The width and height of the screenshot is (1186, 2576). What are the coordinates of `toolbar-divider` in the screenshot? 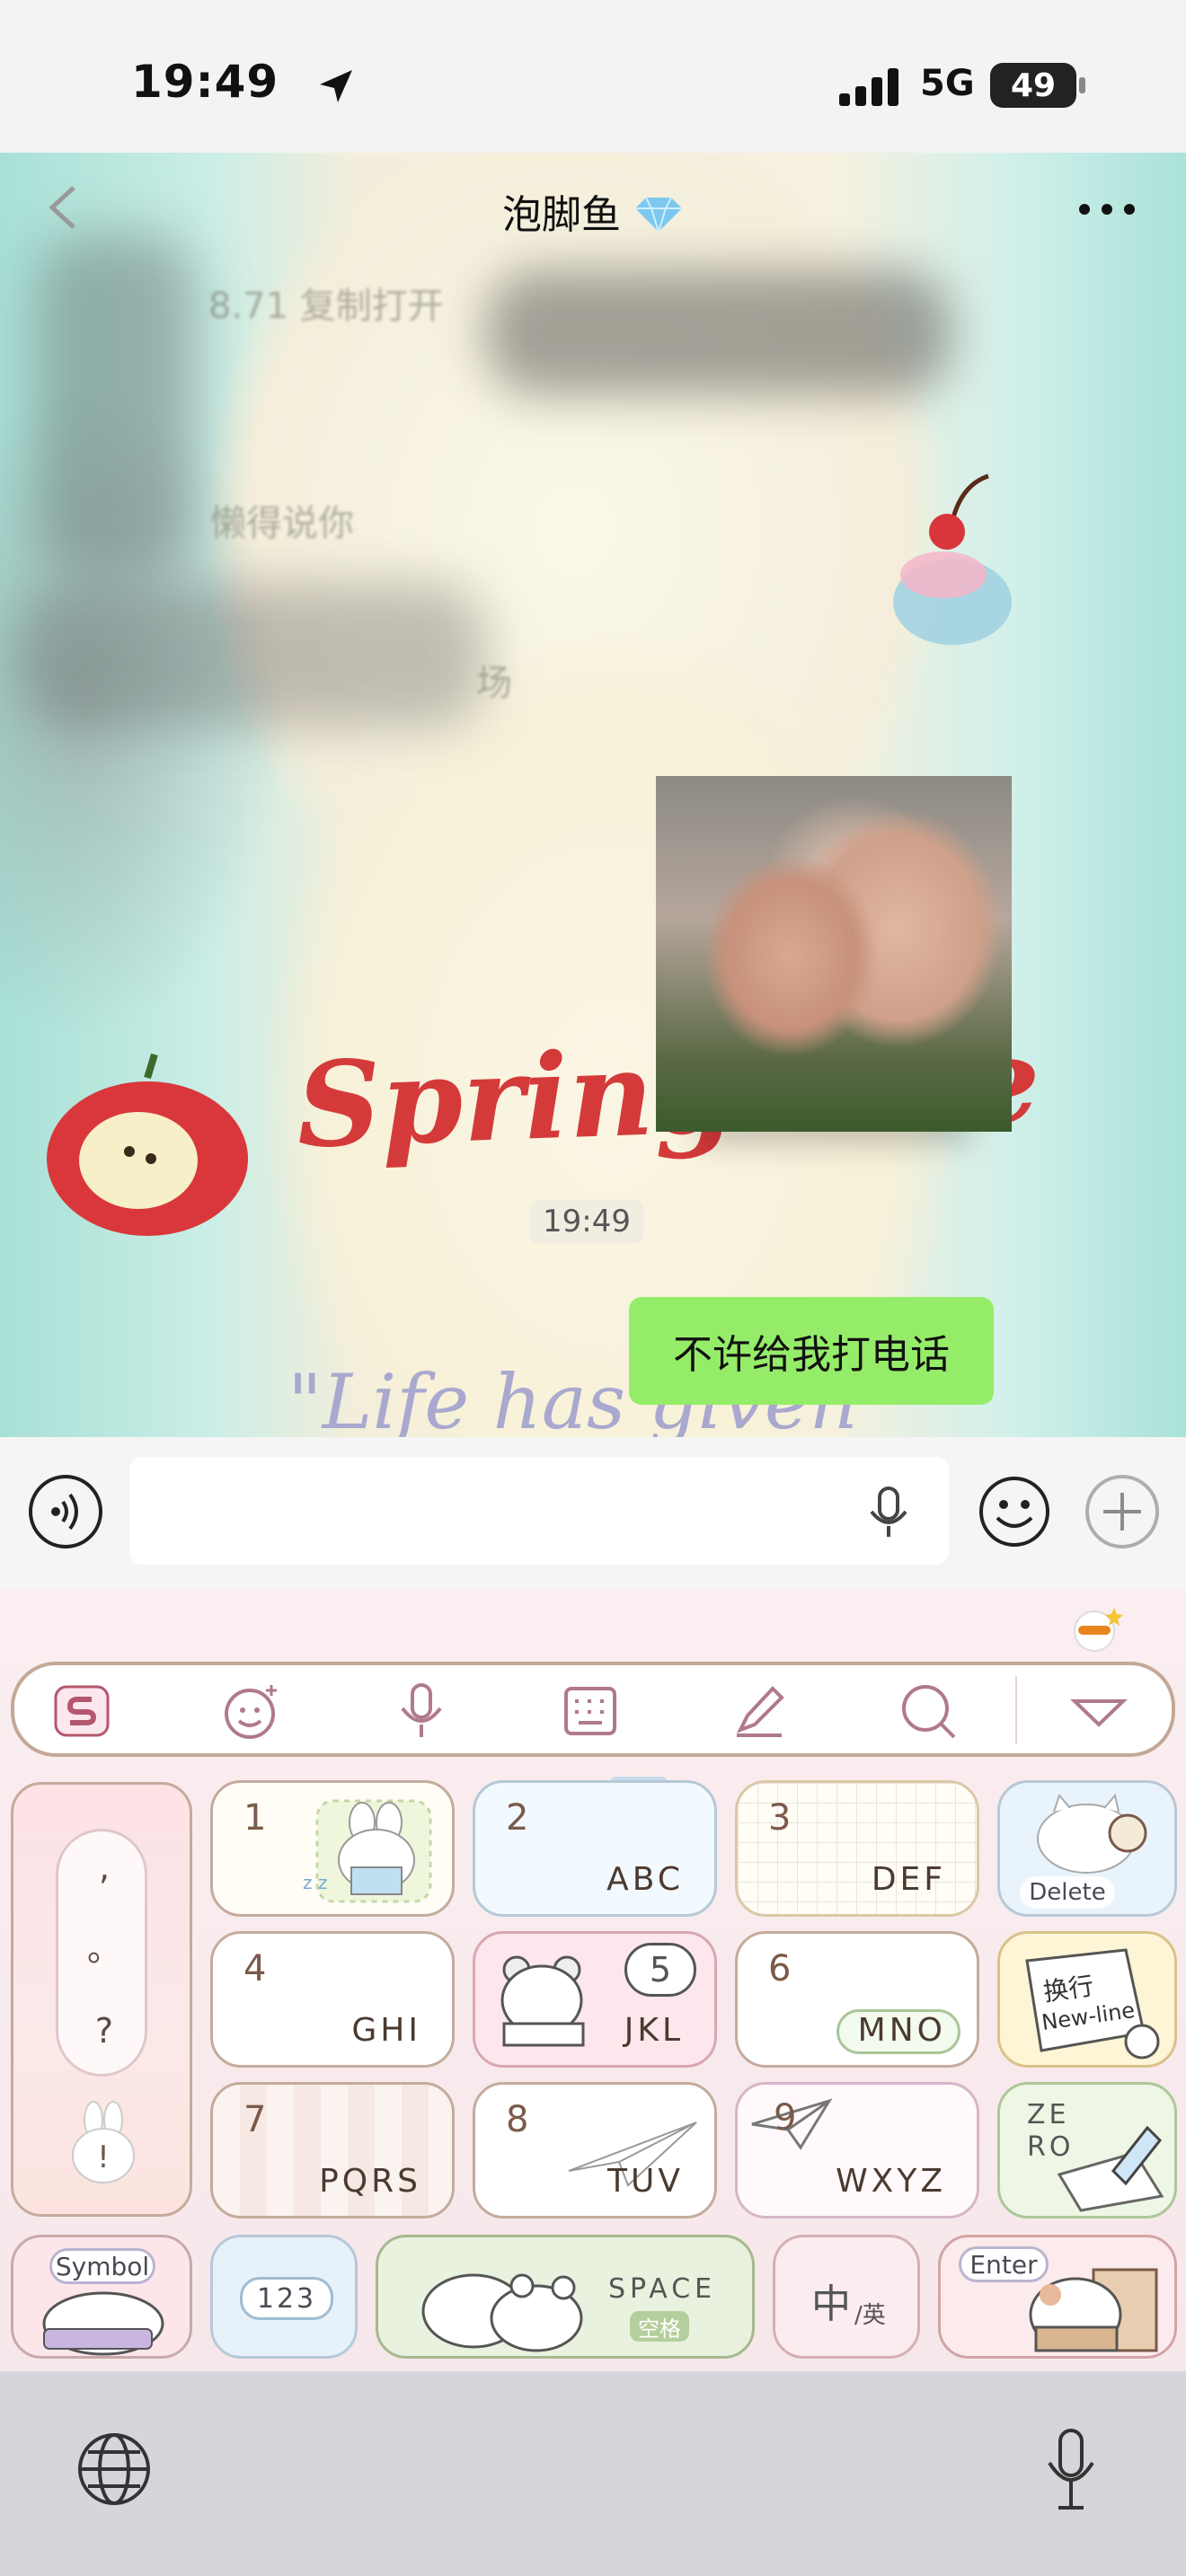 It's located at (1016, 1710).